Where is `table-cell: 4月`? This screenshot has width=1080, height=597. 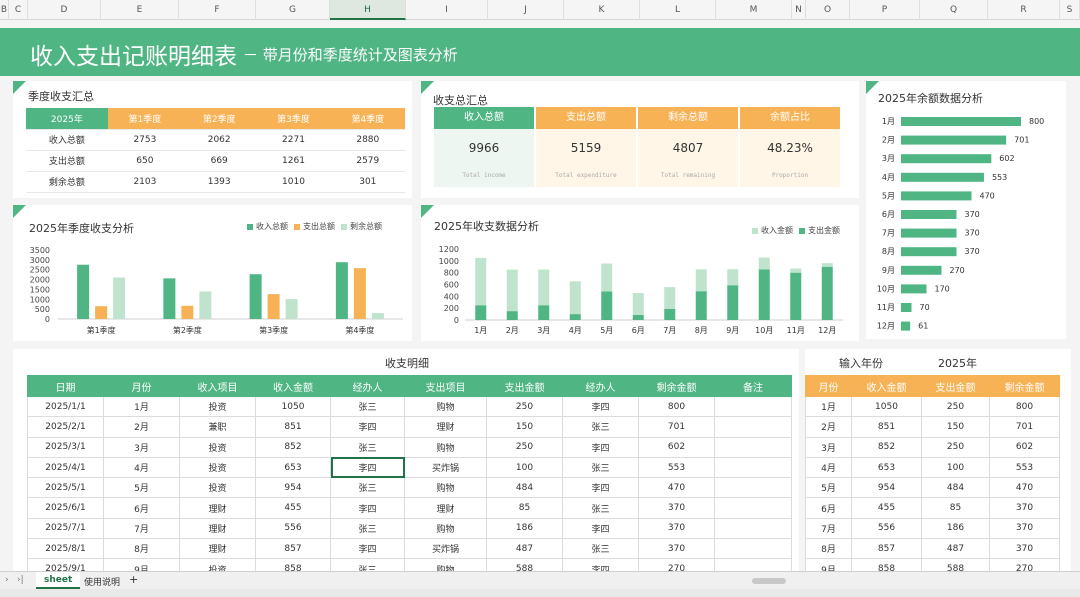 table-cell: 4月 is located at coordinates (828, 467).